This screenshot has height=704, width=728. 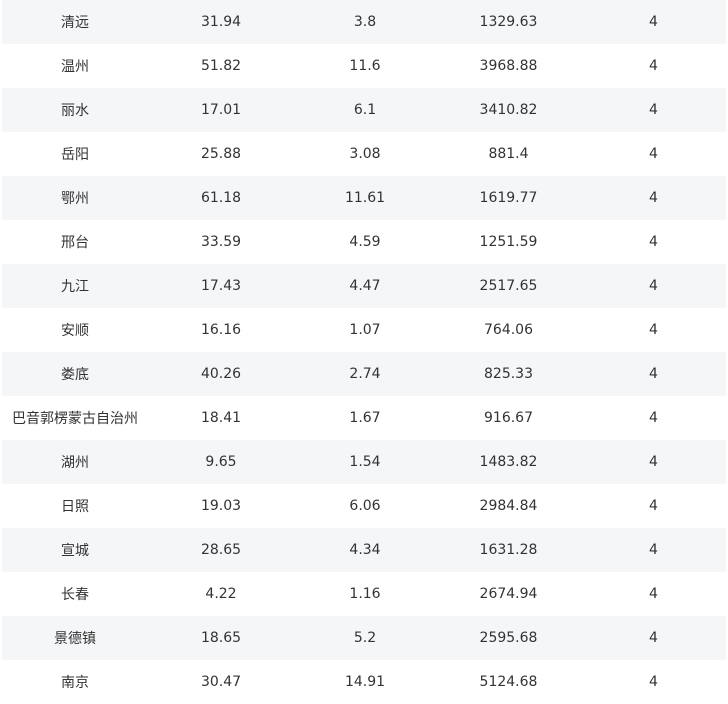 I want to click on city-cell: 丽水, so click(x=75, y=110).